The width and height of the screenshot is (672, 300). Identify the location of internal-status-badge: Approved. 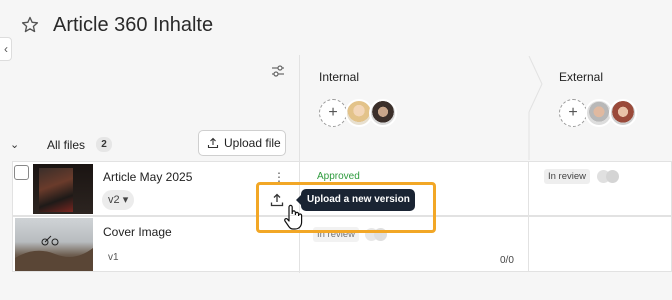
(338, 176).